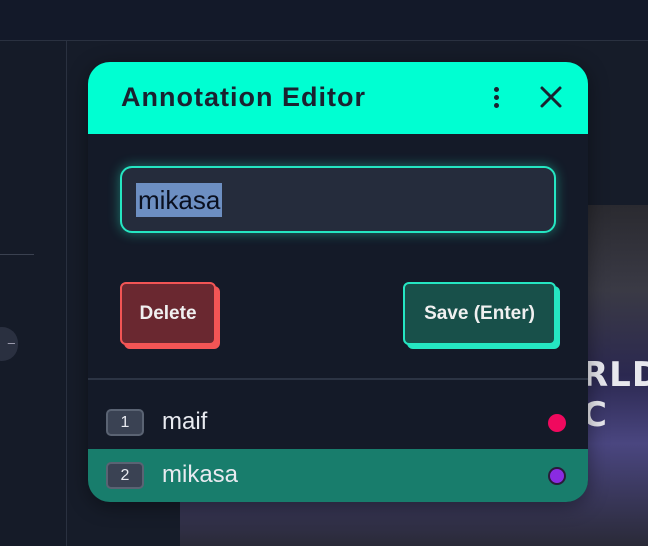 The image size is (648, 546). What do you see at coordinates (496, 98) in the screenshot?
I see `more-vertical-icon` at bounding box center [496, 98].